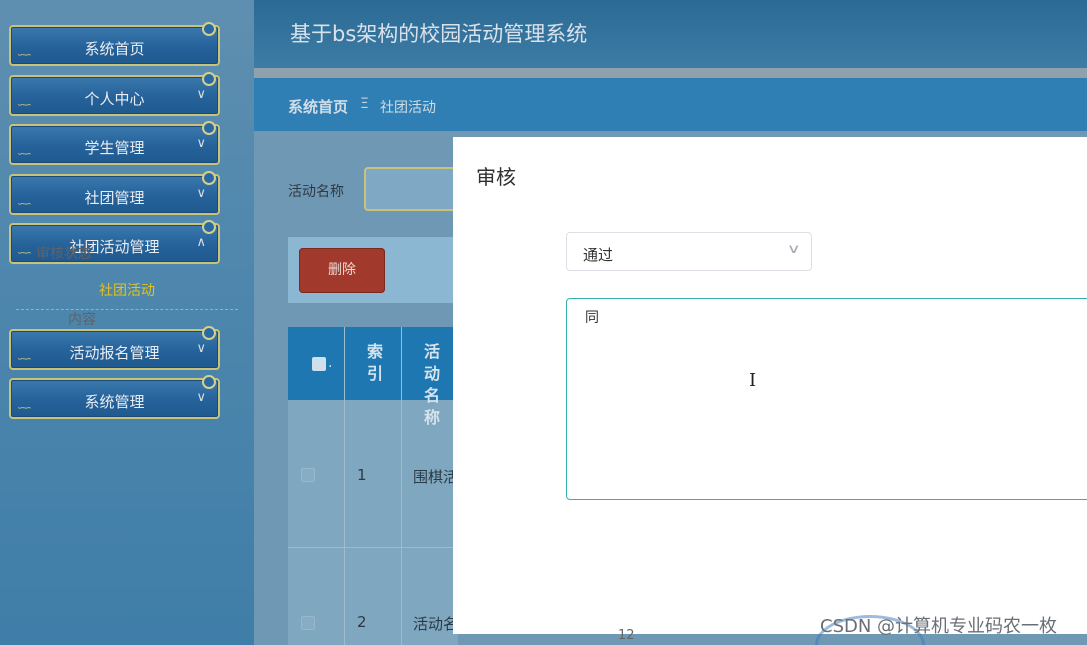 The height and width of the screenshot is (645, 1087). I want to click on sidebar-item-personal-center: ∽∽ 个人中心 ∨, so click(114, 94).